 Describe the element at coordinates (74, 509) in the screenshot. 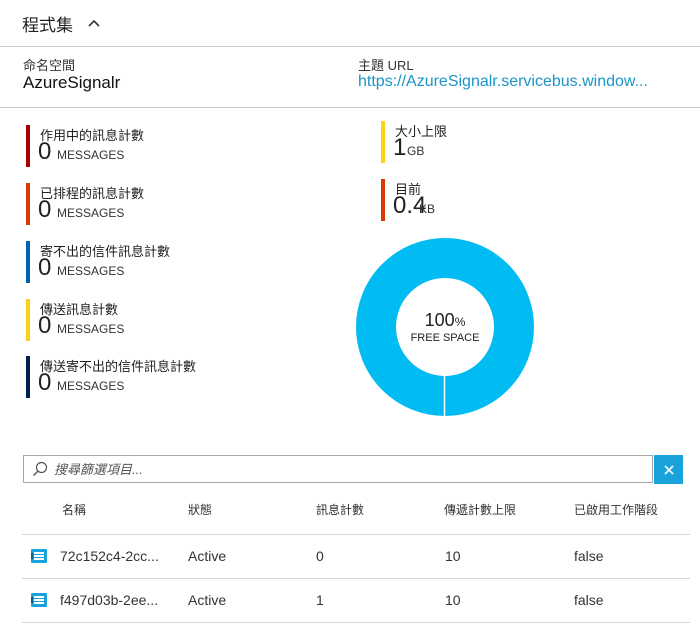

I see `column-header-name: 名稱` at that location.